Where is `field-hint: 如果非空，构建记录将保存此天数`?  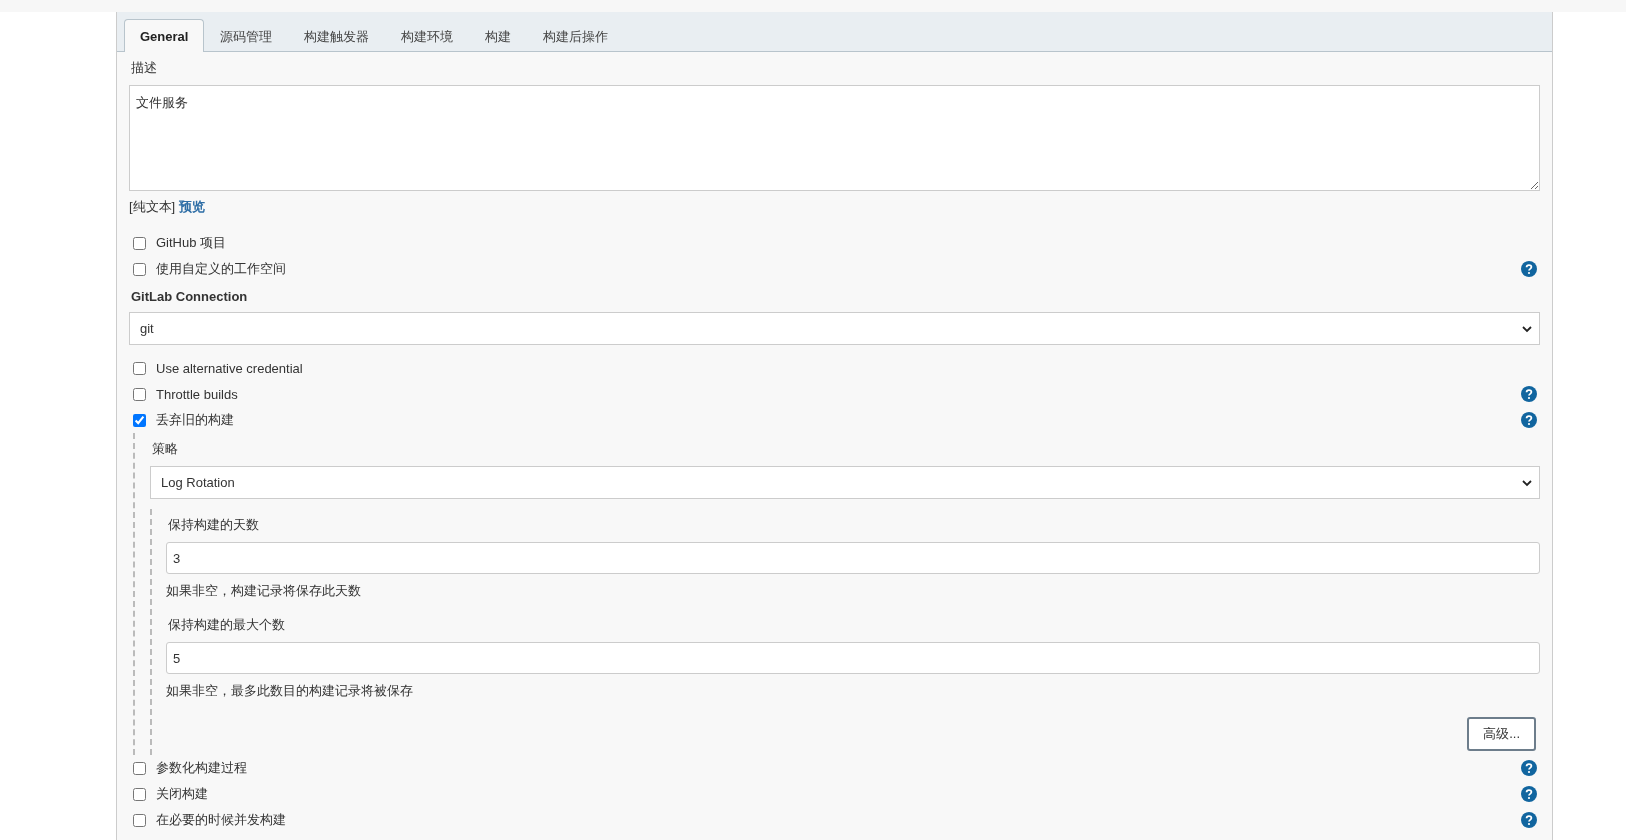 field-hint: 如果非空，构建记录将保存此天数 is located at coordinates (264, 591).